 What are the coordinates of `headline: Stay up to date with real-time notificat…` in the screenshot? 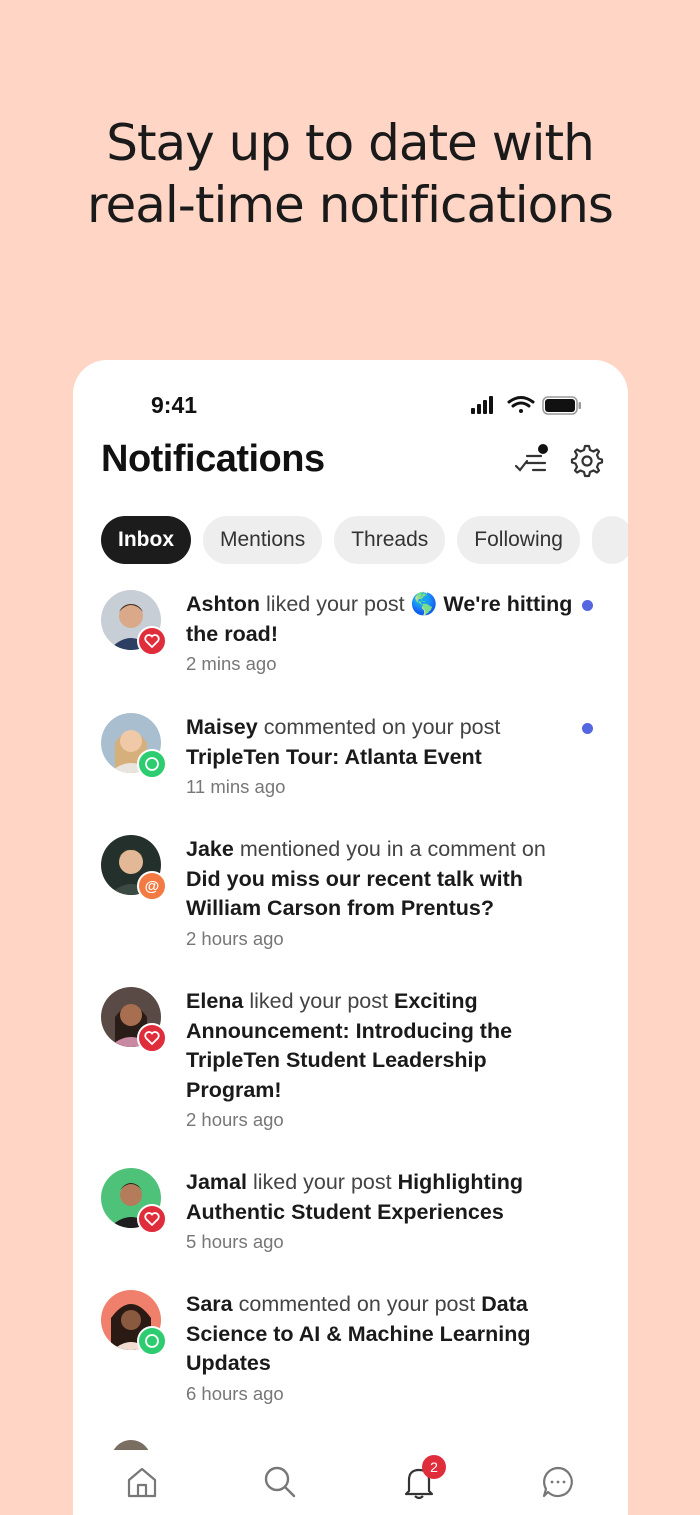 It's located at (350, 174).